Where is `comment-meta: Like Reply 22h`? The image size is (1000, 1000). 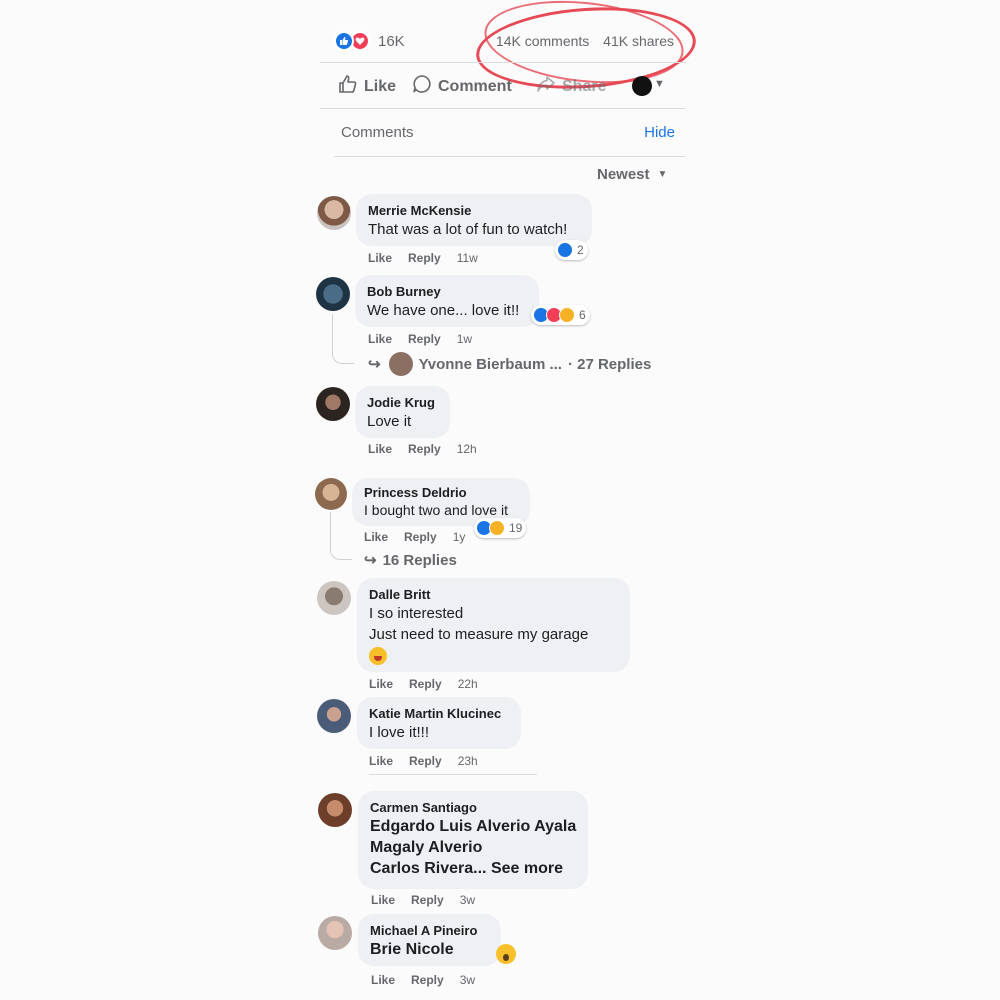
comment-meta: Like Reply 22h is located at coordinates (431, 684).